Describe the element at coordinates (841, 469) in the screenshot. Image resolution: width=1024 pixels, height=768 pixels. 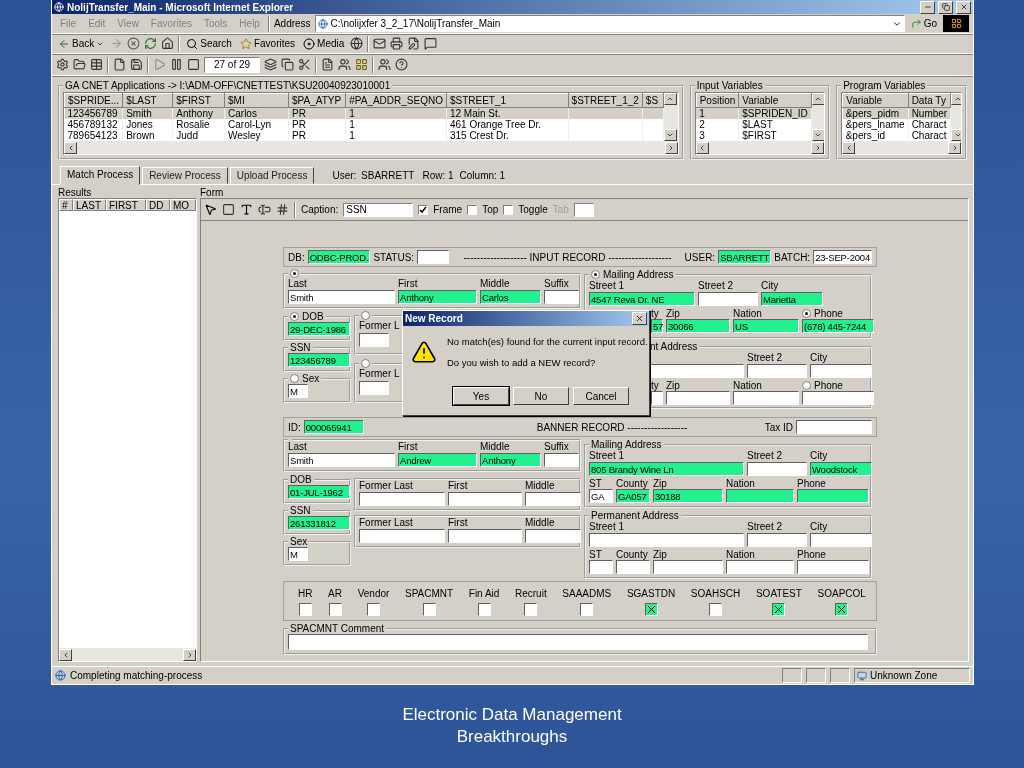
I see `text-field: Woodstock` at that location.